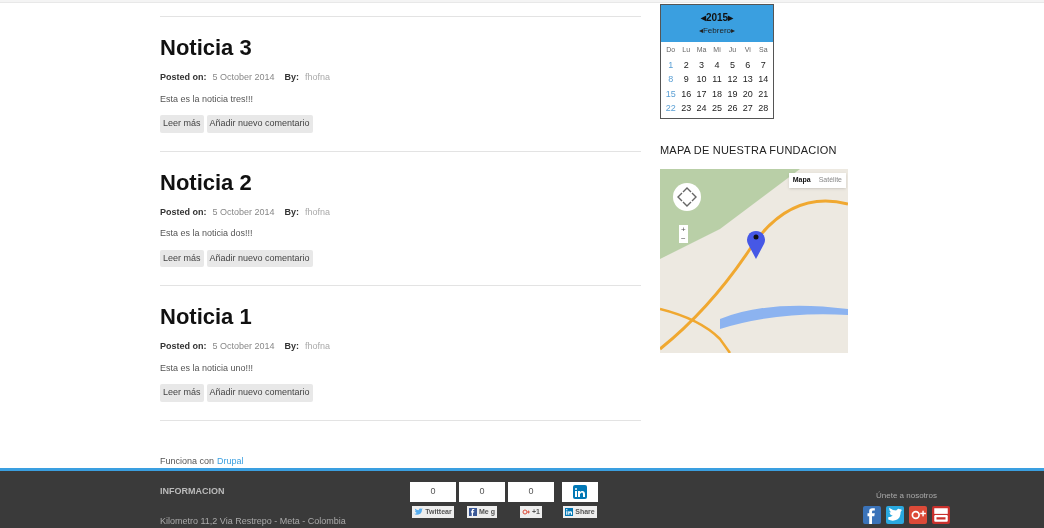 The height and width of the screenshot is (528, 1044). I want to click on next-year-button: ▸, so click(731, 17).